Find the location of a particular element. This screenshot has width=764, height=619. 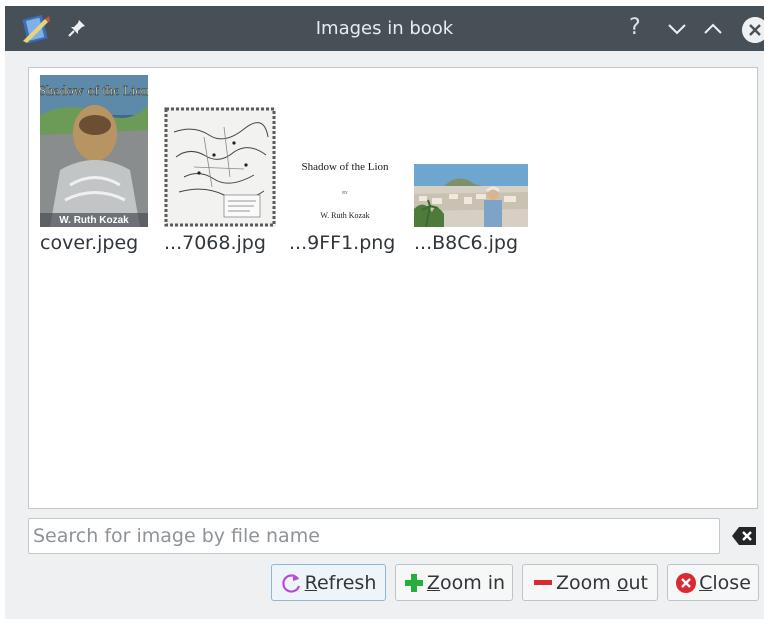

plus-icon is located at coordinates (413, 582).